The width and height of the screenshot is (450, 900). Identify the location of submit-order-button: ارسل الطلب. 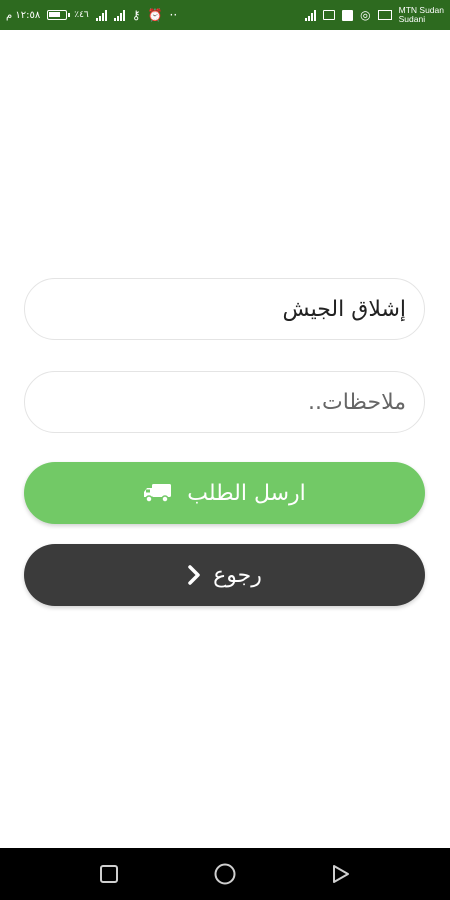
(224, 493).